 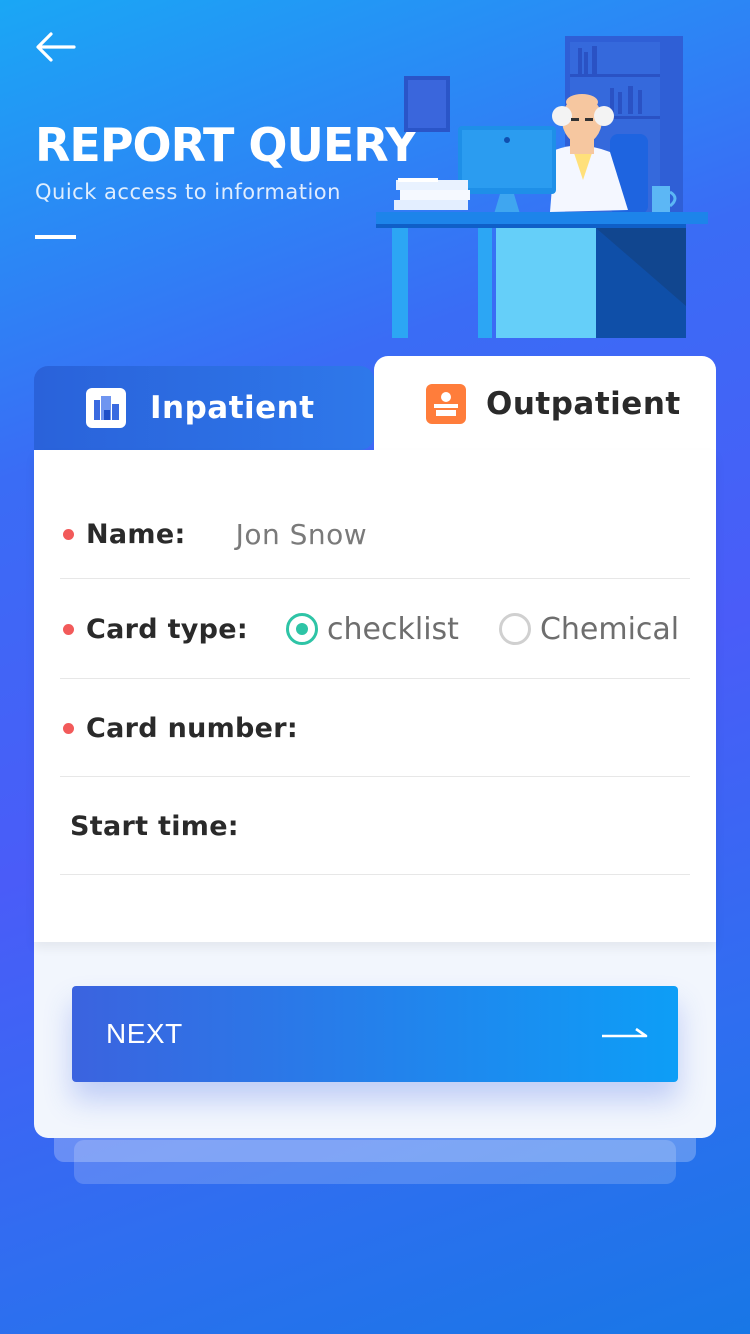 I want to click on card-number-label: Card number:, so click(x=192, y=728).